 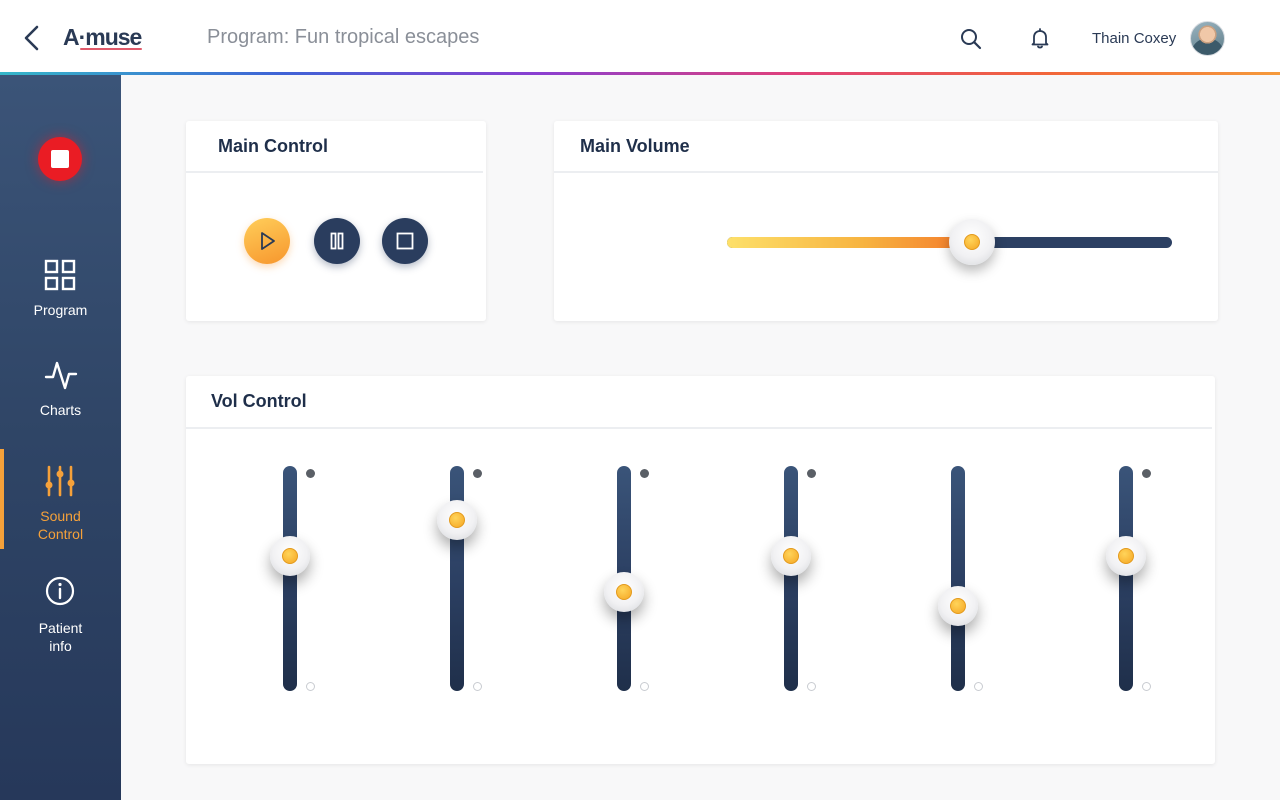 I want to click on back-chevron-icon, so click(x=32, y=38).